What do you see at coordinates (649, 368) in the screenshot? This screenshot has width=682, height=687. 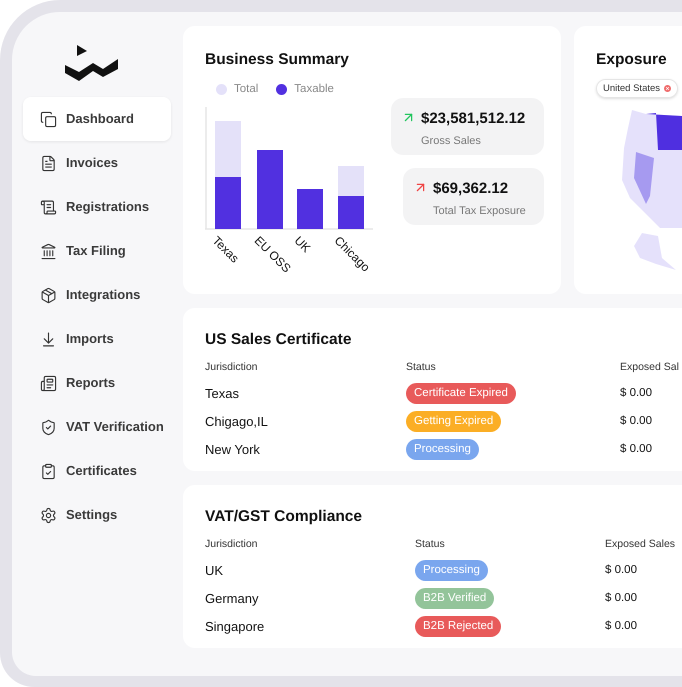 I see `column-header: Exposed Sal` at bounding box center [649, 368].